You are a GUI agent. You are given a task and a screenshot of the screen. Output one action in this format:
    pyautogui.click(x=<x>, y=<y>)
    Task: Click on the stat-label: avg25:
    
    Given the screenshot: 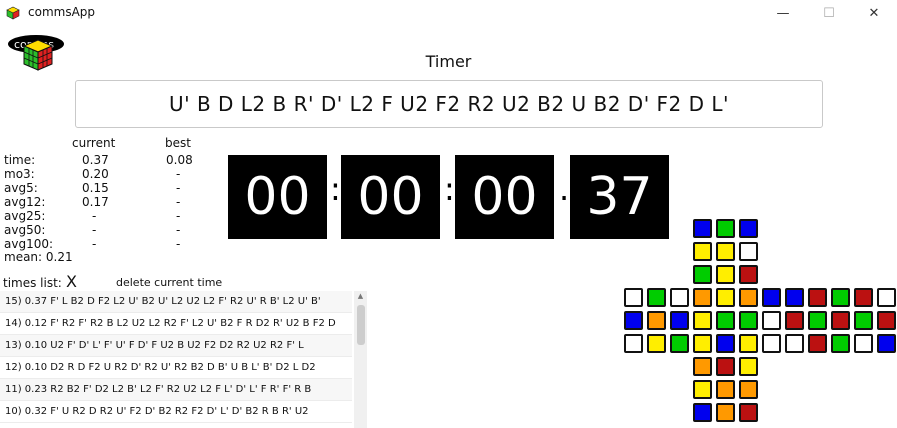 What is the action you would take?
    pyautogui.click(x=25, y=216)
    